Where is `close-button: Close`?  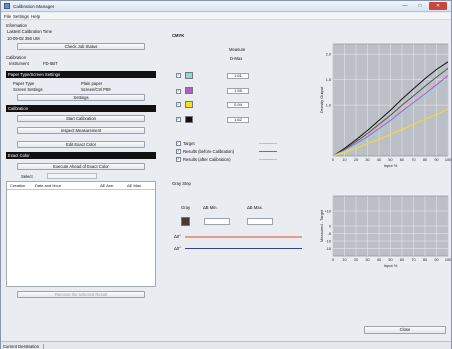 close-button: Close is located at coordinates (405, 330).